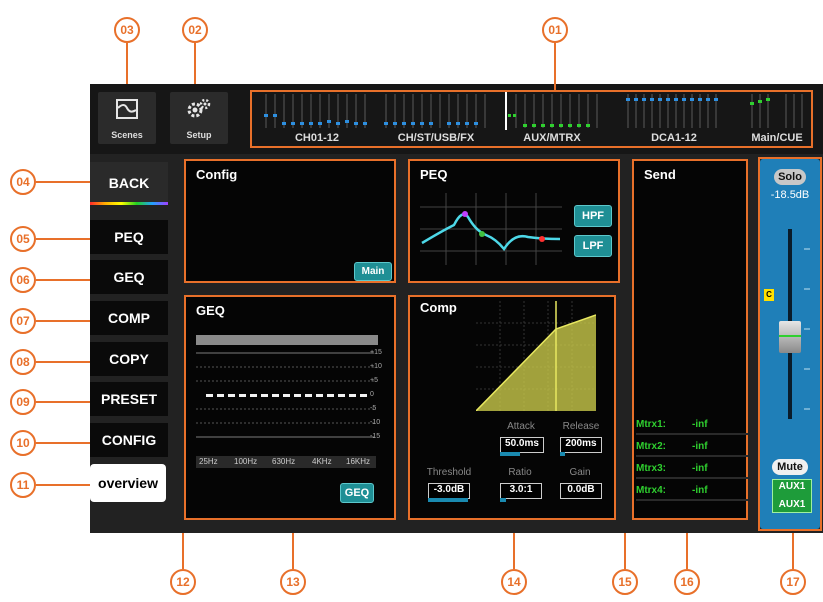 The width and height of the screenshot is (823, 602). Describe the element at coordinates (290, 221) in the screenshot. I see `config-panel: Config Main` at that location.